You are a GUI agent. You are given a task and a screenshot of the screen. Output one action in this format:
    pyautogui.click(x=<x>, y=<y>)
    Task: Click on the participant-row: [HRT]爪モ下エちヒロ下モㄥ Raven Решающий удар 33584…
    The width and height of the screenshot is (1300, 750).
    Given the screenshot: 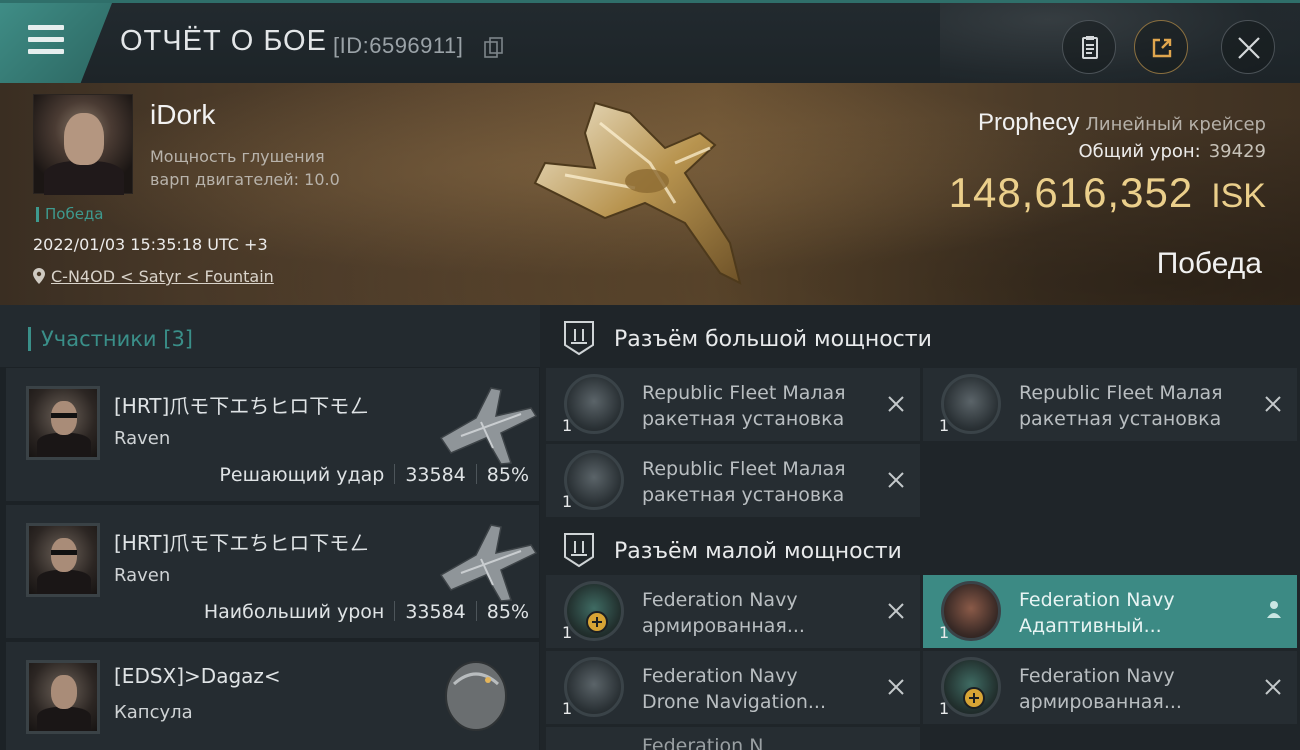 What is the action you would take?
    pyautogui.click(x=272, y=434)
    